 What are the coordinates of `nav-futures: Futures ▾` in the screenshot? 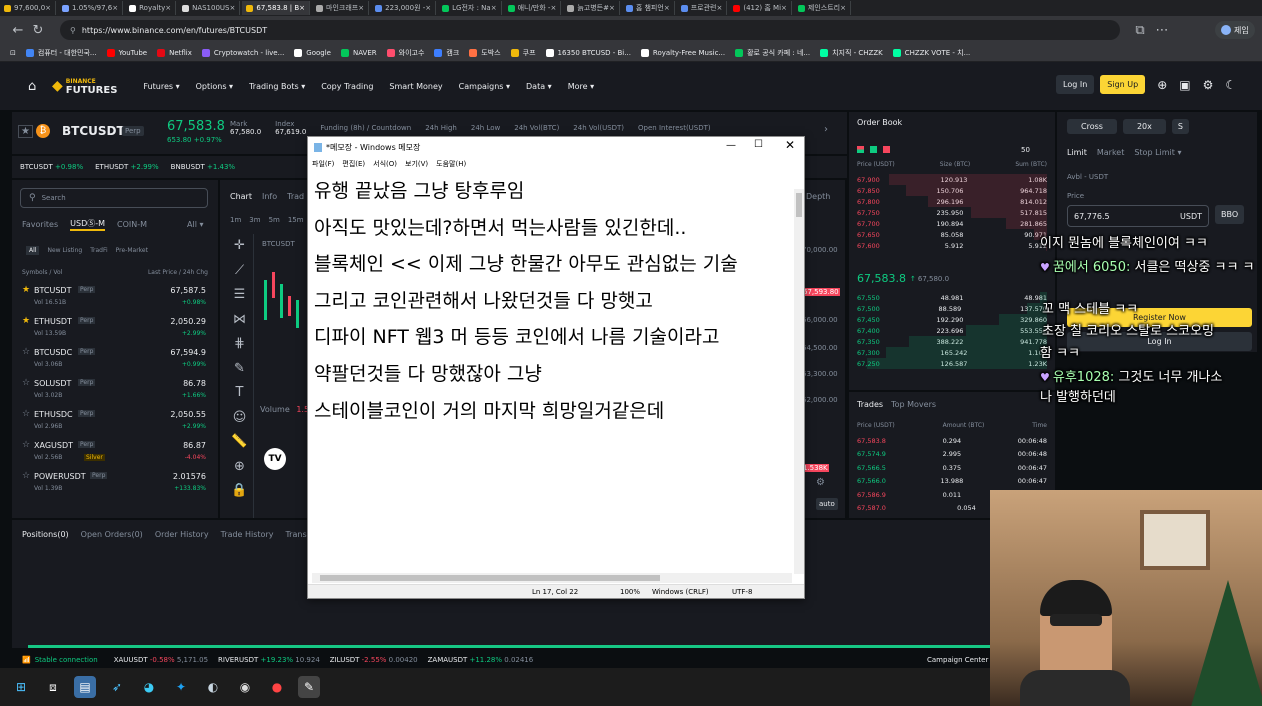 It's located at (161, 86).